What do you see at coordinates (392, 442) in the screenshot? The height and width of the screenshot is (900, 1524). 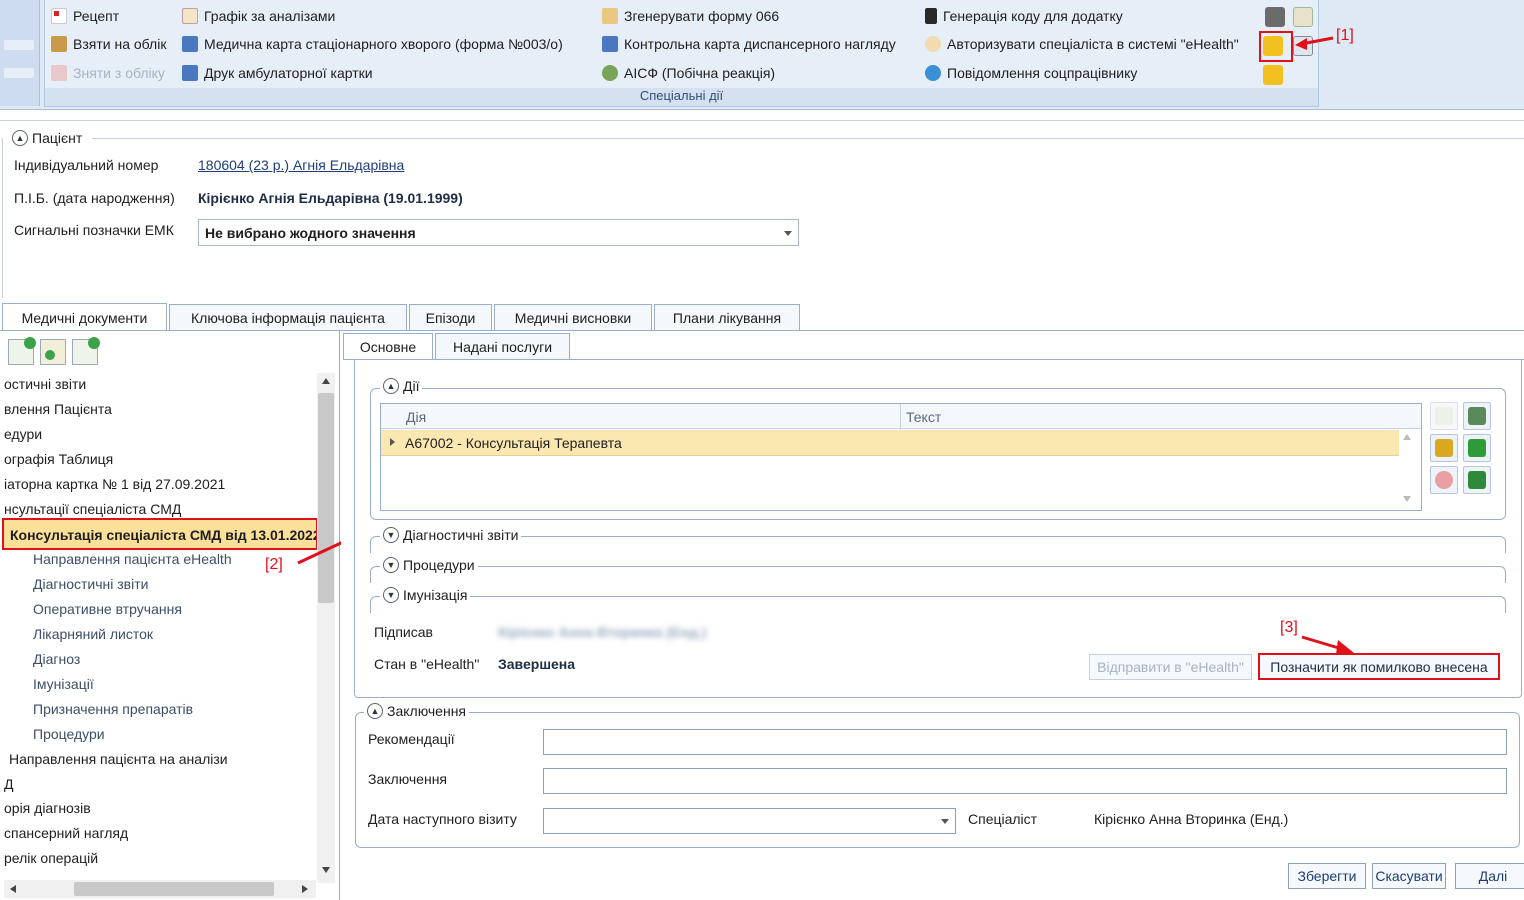 I see `row-expand-icon` at bounding box center [392, 442].